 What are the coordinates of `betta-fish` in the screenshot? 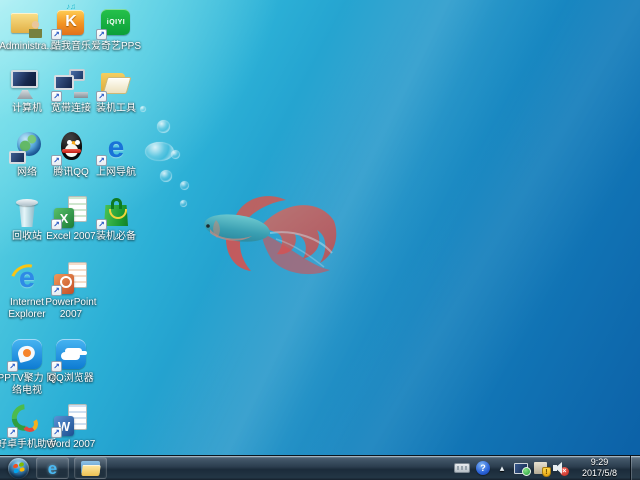 It's located at (270, 235).